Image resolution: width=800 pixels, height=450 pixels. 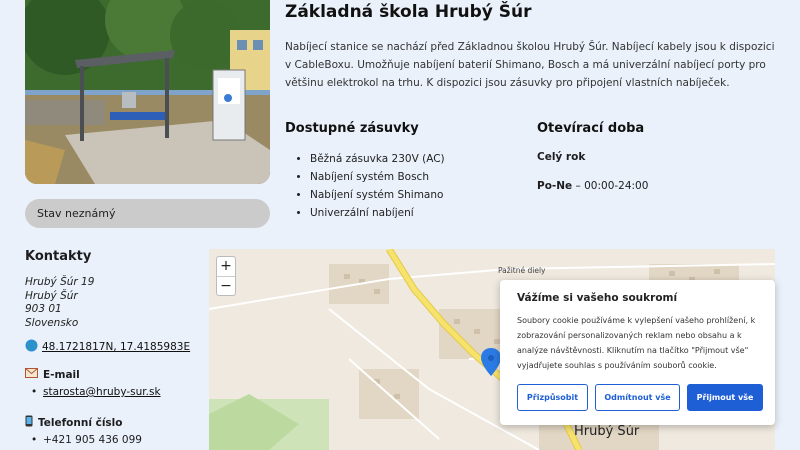 I want to click on address: Hrubý Šúr 19 Hrubý Šúr 903 01 Slovensko, so click(x=59, y=303).